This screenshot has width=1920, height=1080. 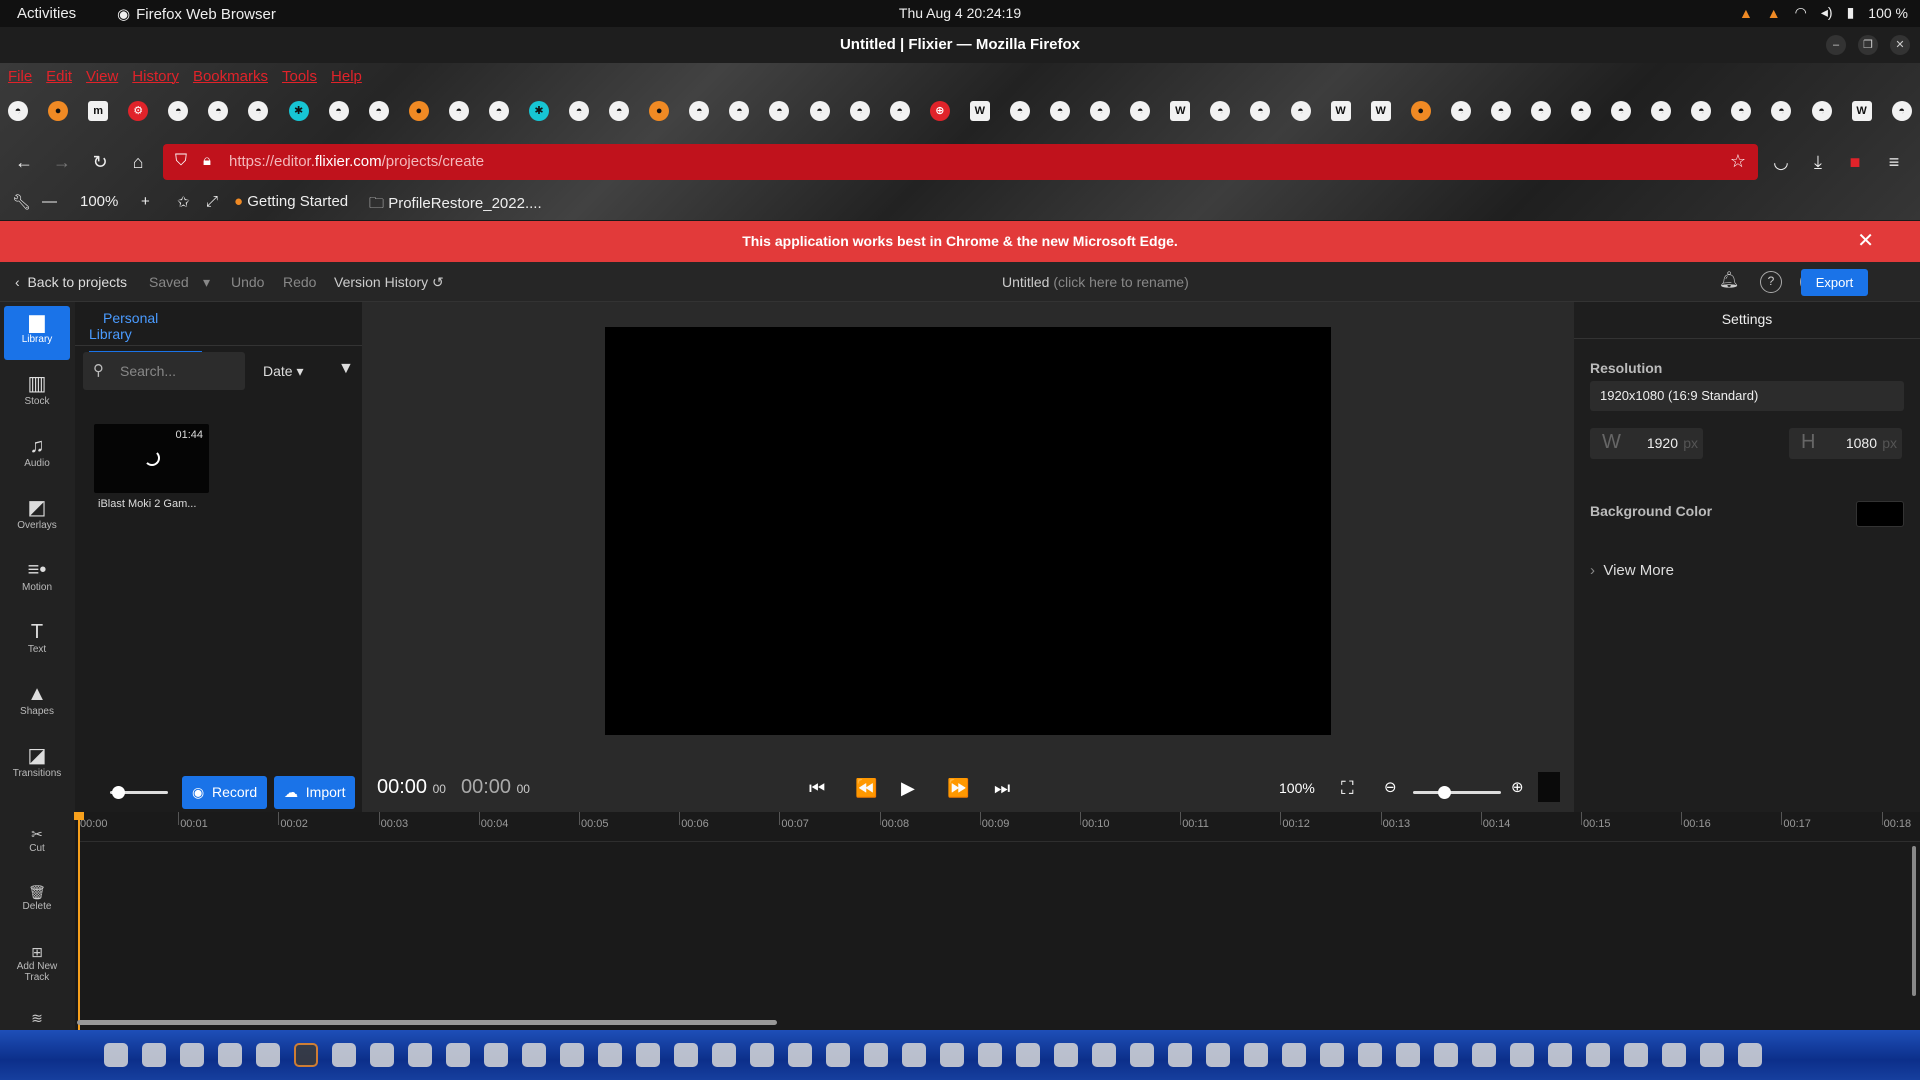 I want to click on menu-history: History, so click(x=155, y=77).